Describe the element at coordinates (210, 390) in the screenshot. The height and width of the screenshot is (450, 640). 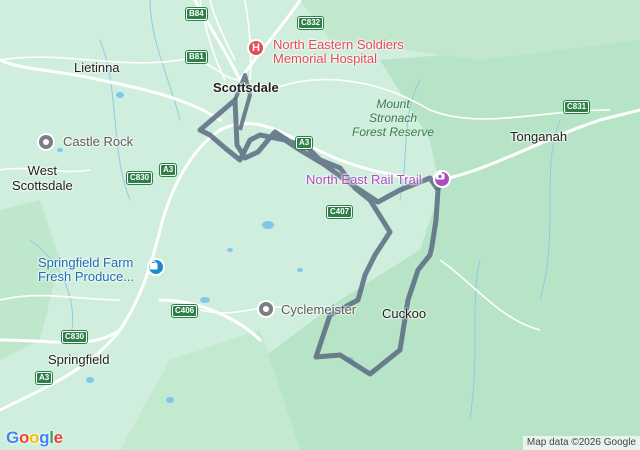
I see `forest-area-south` at that location.